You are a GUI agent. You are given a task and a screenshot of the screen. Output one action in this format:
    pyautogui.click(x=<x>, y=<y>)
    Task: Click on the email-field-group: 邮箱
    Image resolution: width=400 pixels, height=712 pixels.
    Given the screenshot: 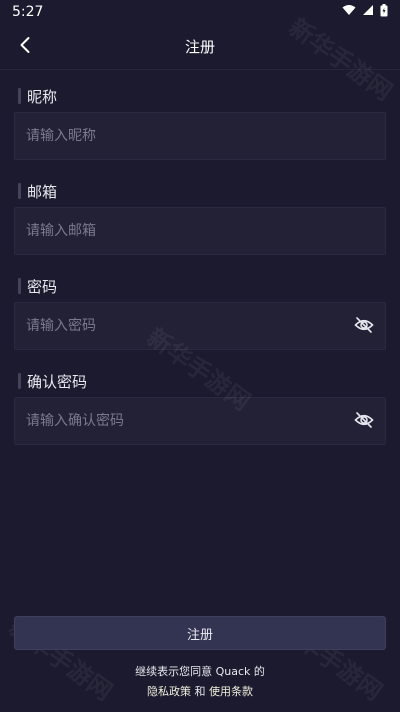 What is the action you would take?
    pyautogui.click(x=200, y=218)
    